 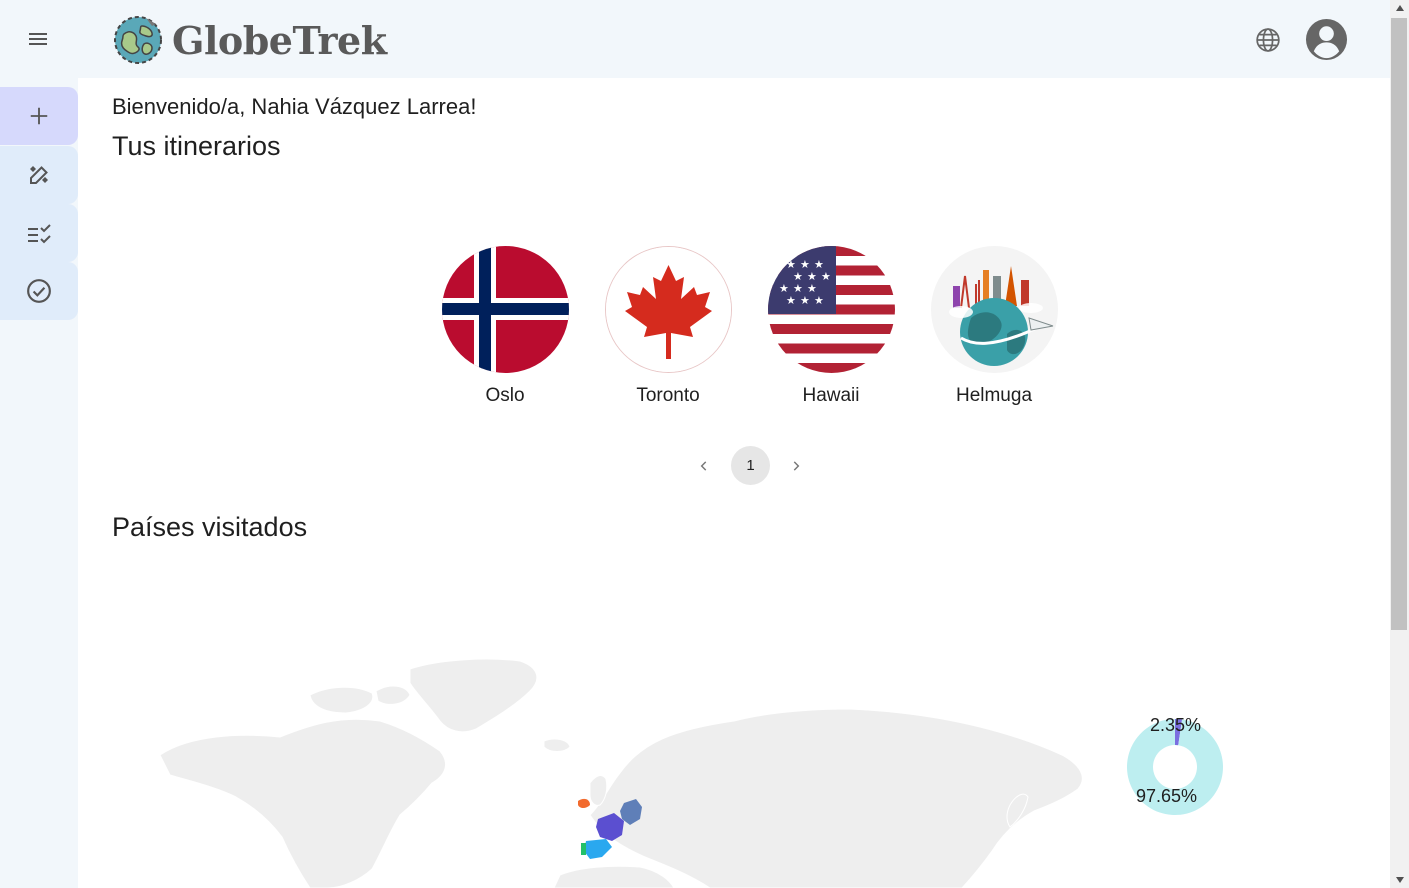 I want to click on canada-flag-image, so click(x=668, y=309).